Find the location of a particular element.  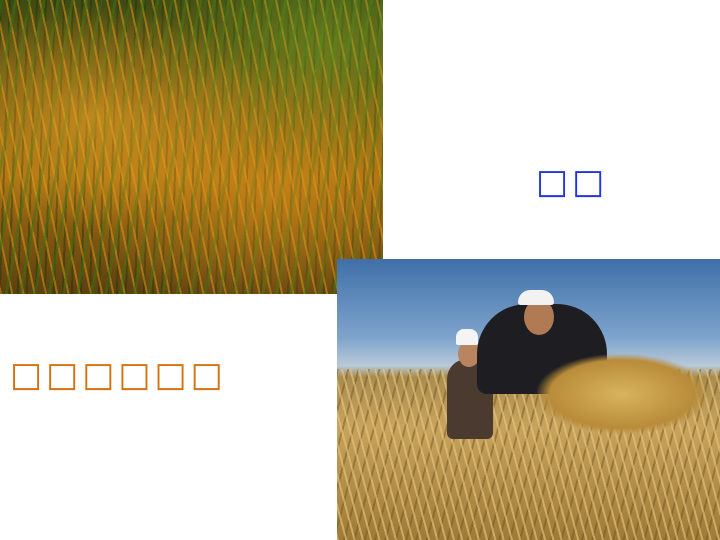

harvest-label: □□□□□□ is located at coordinates (118, 375).